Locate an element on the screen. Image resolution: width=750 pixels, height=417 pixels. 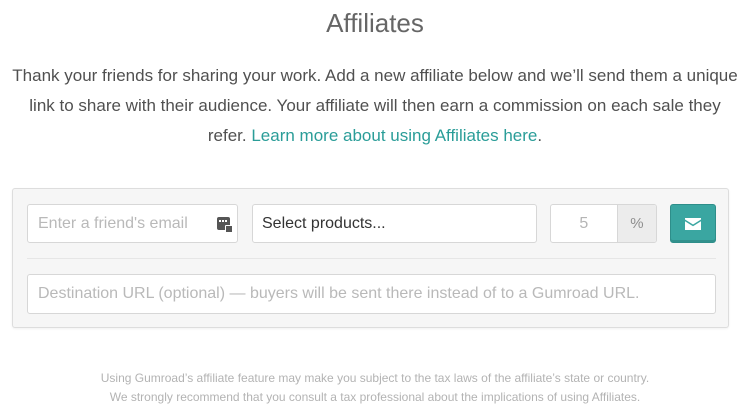
send-invite-button is located at coordinates (693, 223).